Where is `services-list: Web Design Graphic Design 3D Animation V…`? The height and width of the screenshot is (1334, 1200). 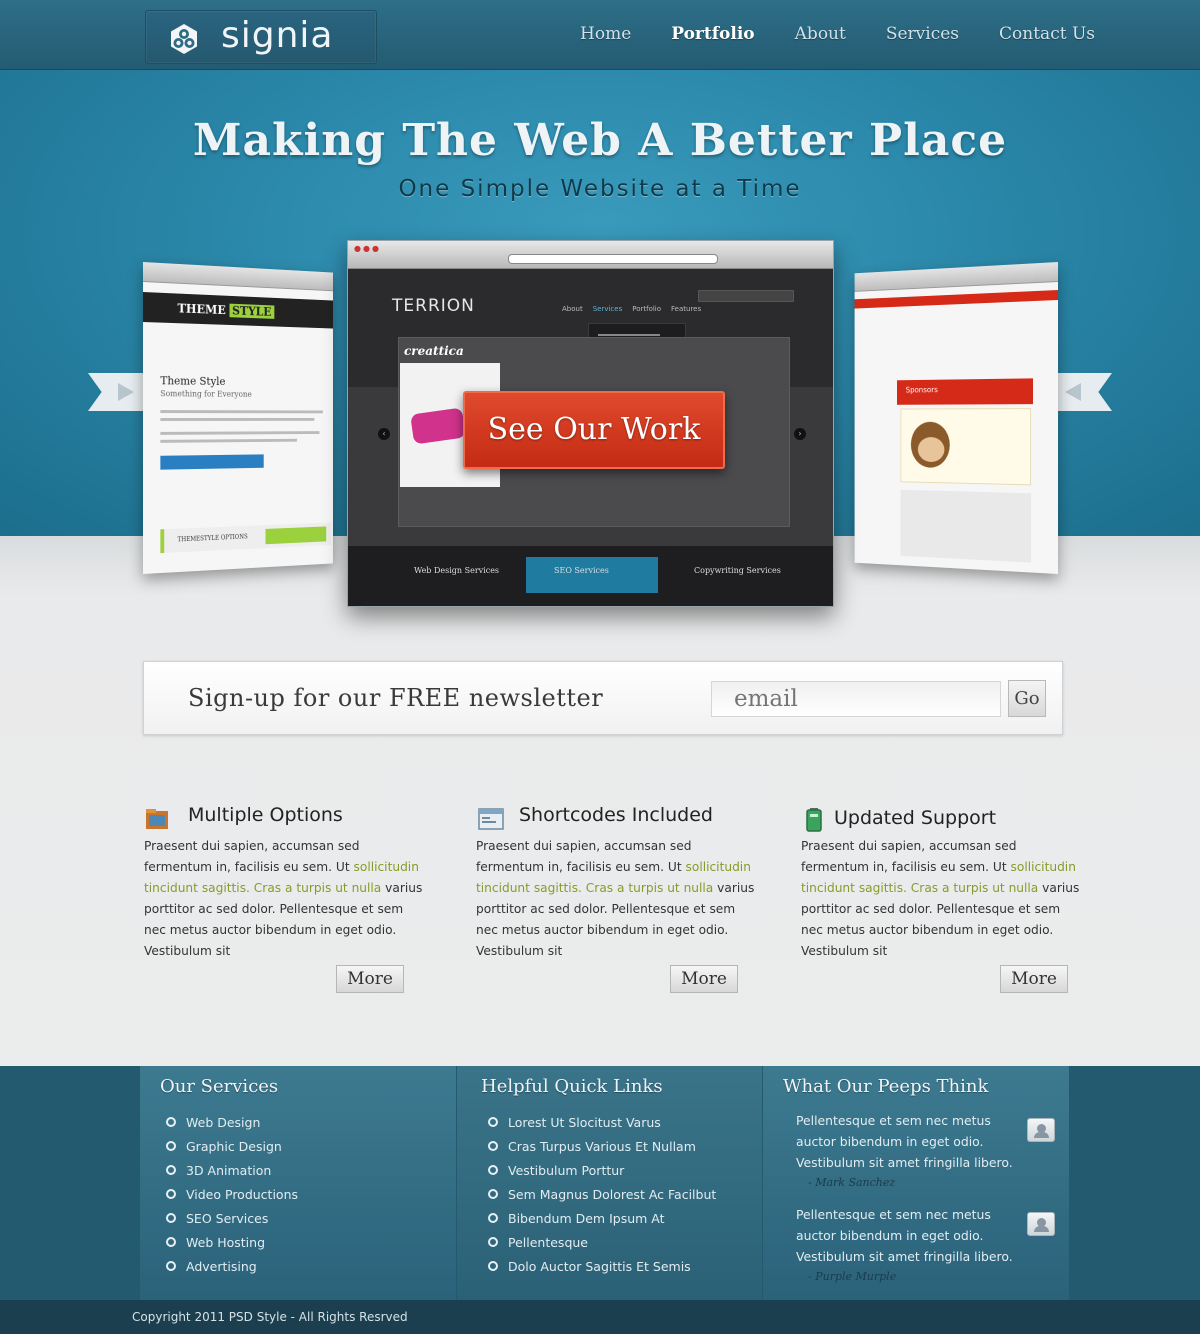 services-list: Web Design Graphic Design 3D Animation V… is located at coordinates (232, 1194).